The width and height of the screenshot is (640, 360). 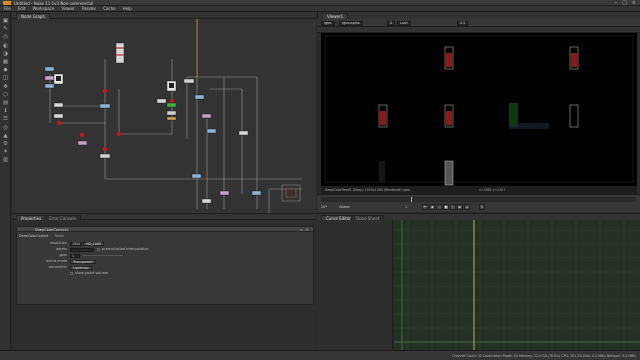 What do you see at coordinates (425, 207) in the screenshot?
I see `first-frame-icon: ⏮` at bounding box center [425, 207].